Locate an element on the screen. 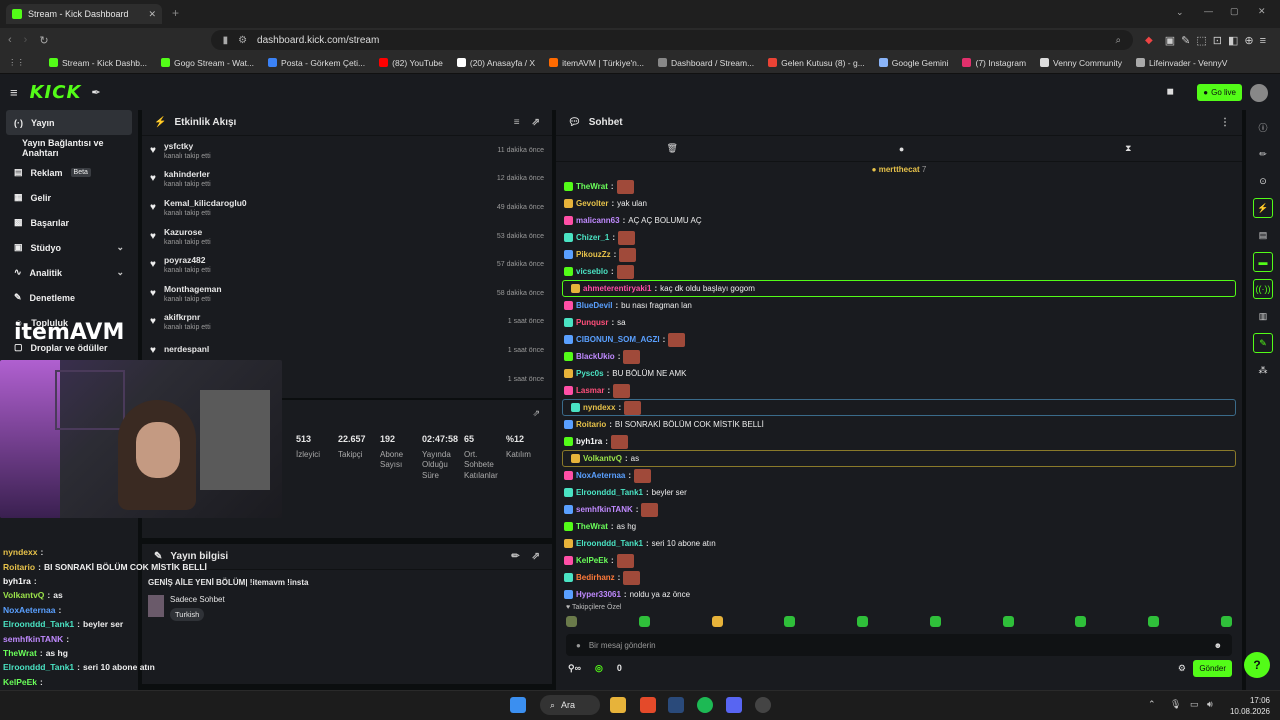 This screenshot has width=1280, height=720. popout-icon: ⇗ is located at coordinates (536, 122).